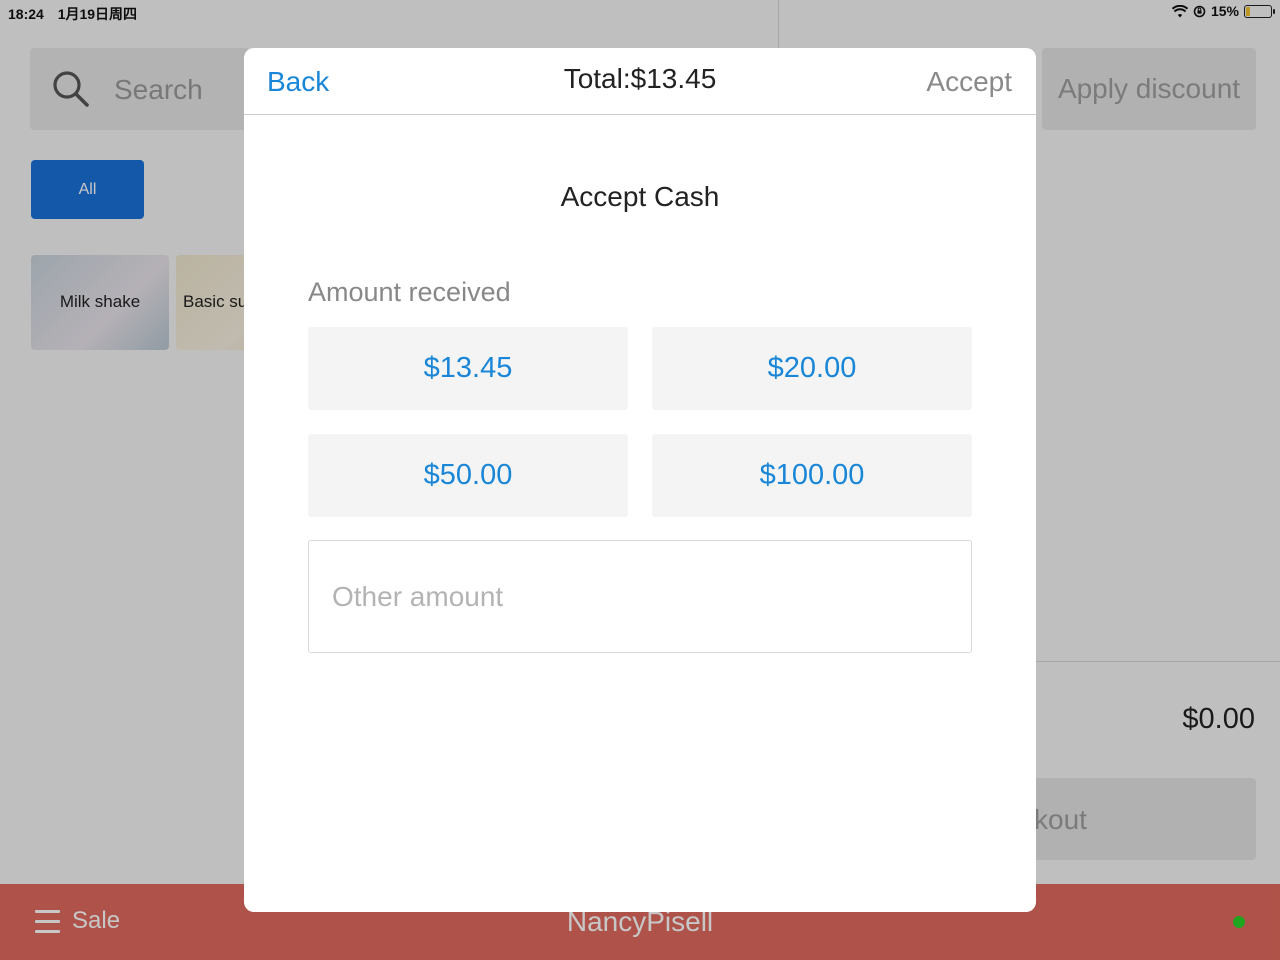 The height and width of the screenshot is (960, 1280). Describe the element at coordinates (409, 292) in the screenshot. I see `amount-received-label: Amount received` at that location.